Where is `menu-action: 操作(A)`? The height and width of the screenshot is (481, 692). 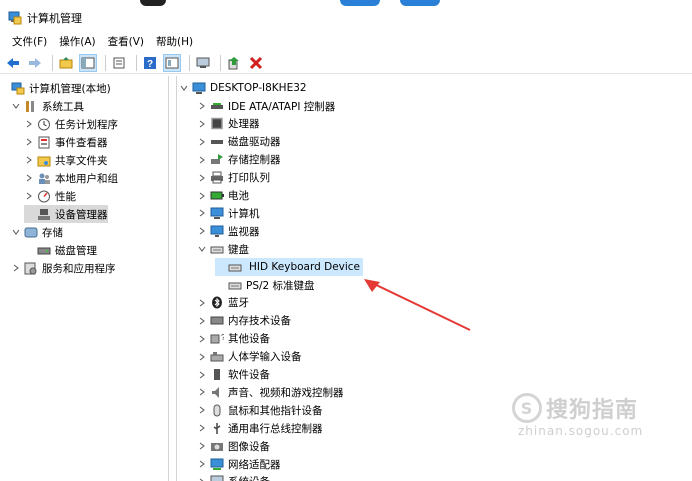 menu-action: 操作(A) is located at coordinates (77, 41).